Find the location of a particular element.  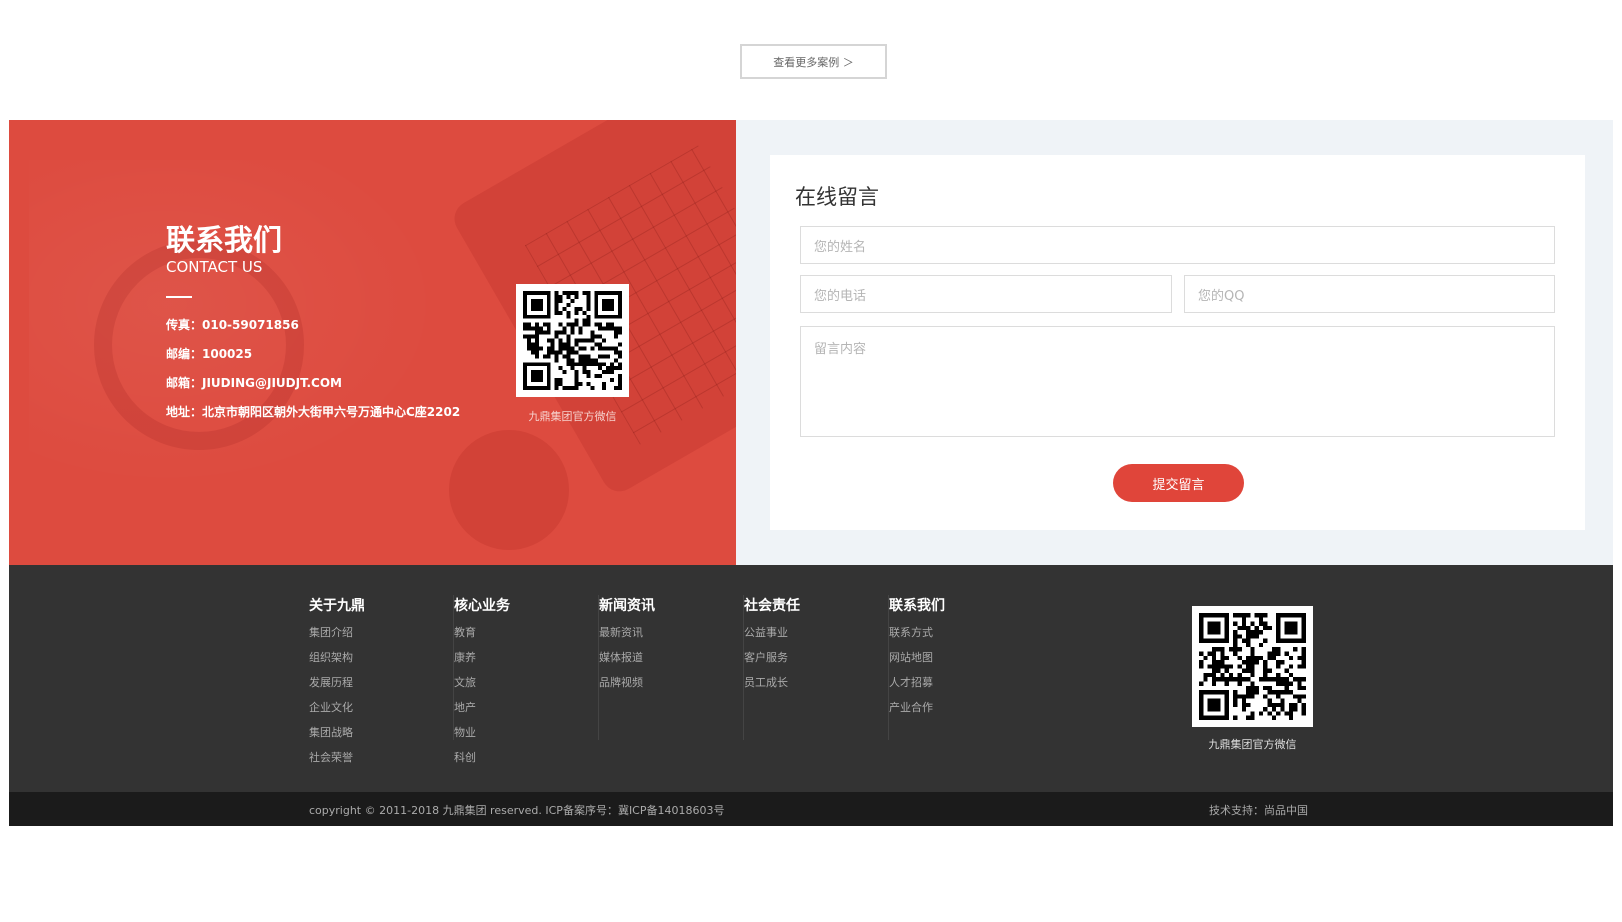

contact-address: 地址：北京市朝阳区朝外大街甲六号万通中心C座2202 is located at coordinates (313, 412).